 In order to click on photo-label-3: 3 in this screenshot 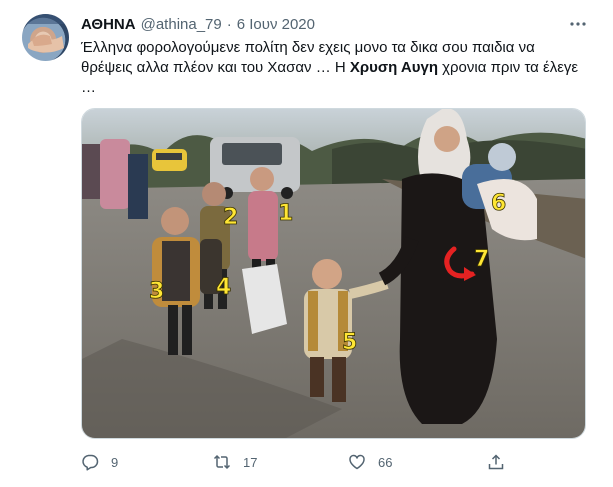, I will do `click(156, 291)`.